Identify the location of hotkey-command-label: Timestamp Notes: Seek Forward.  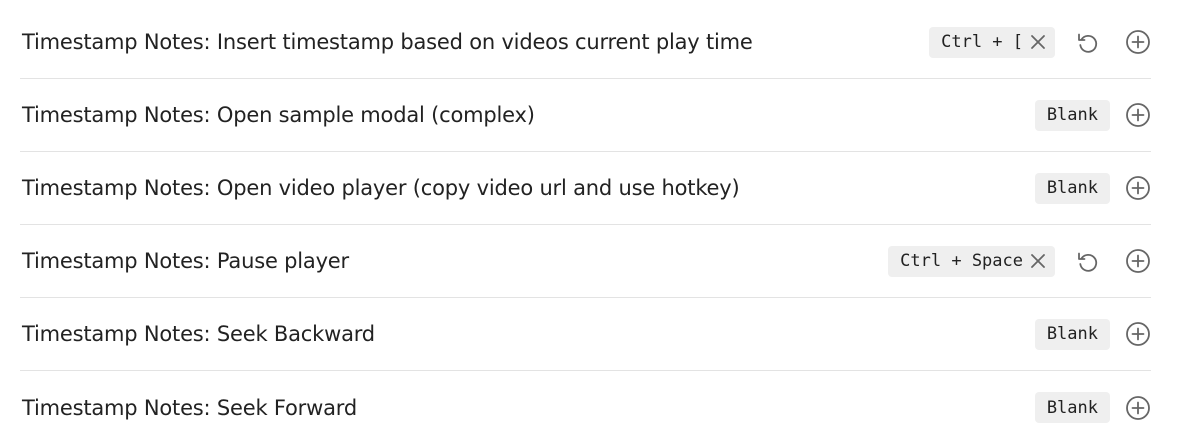
(189, 407).